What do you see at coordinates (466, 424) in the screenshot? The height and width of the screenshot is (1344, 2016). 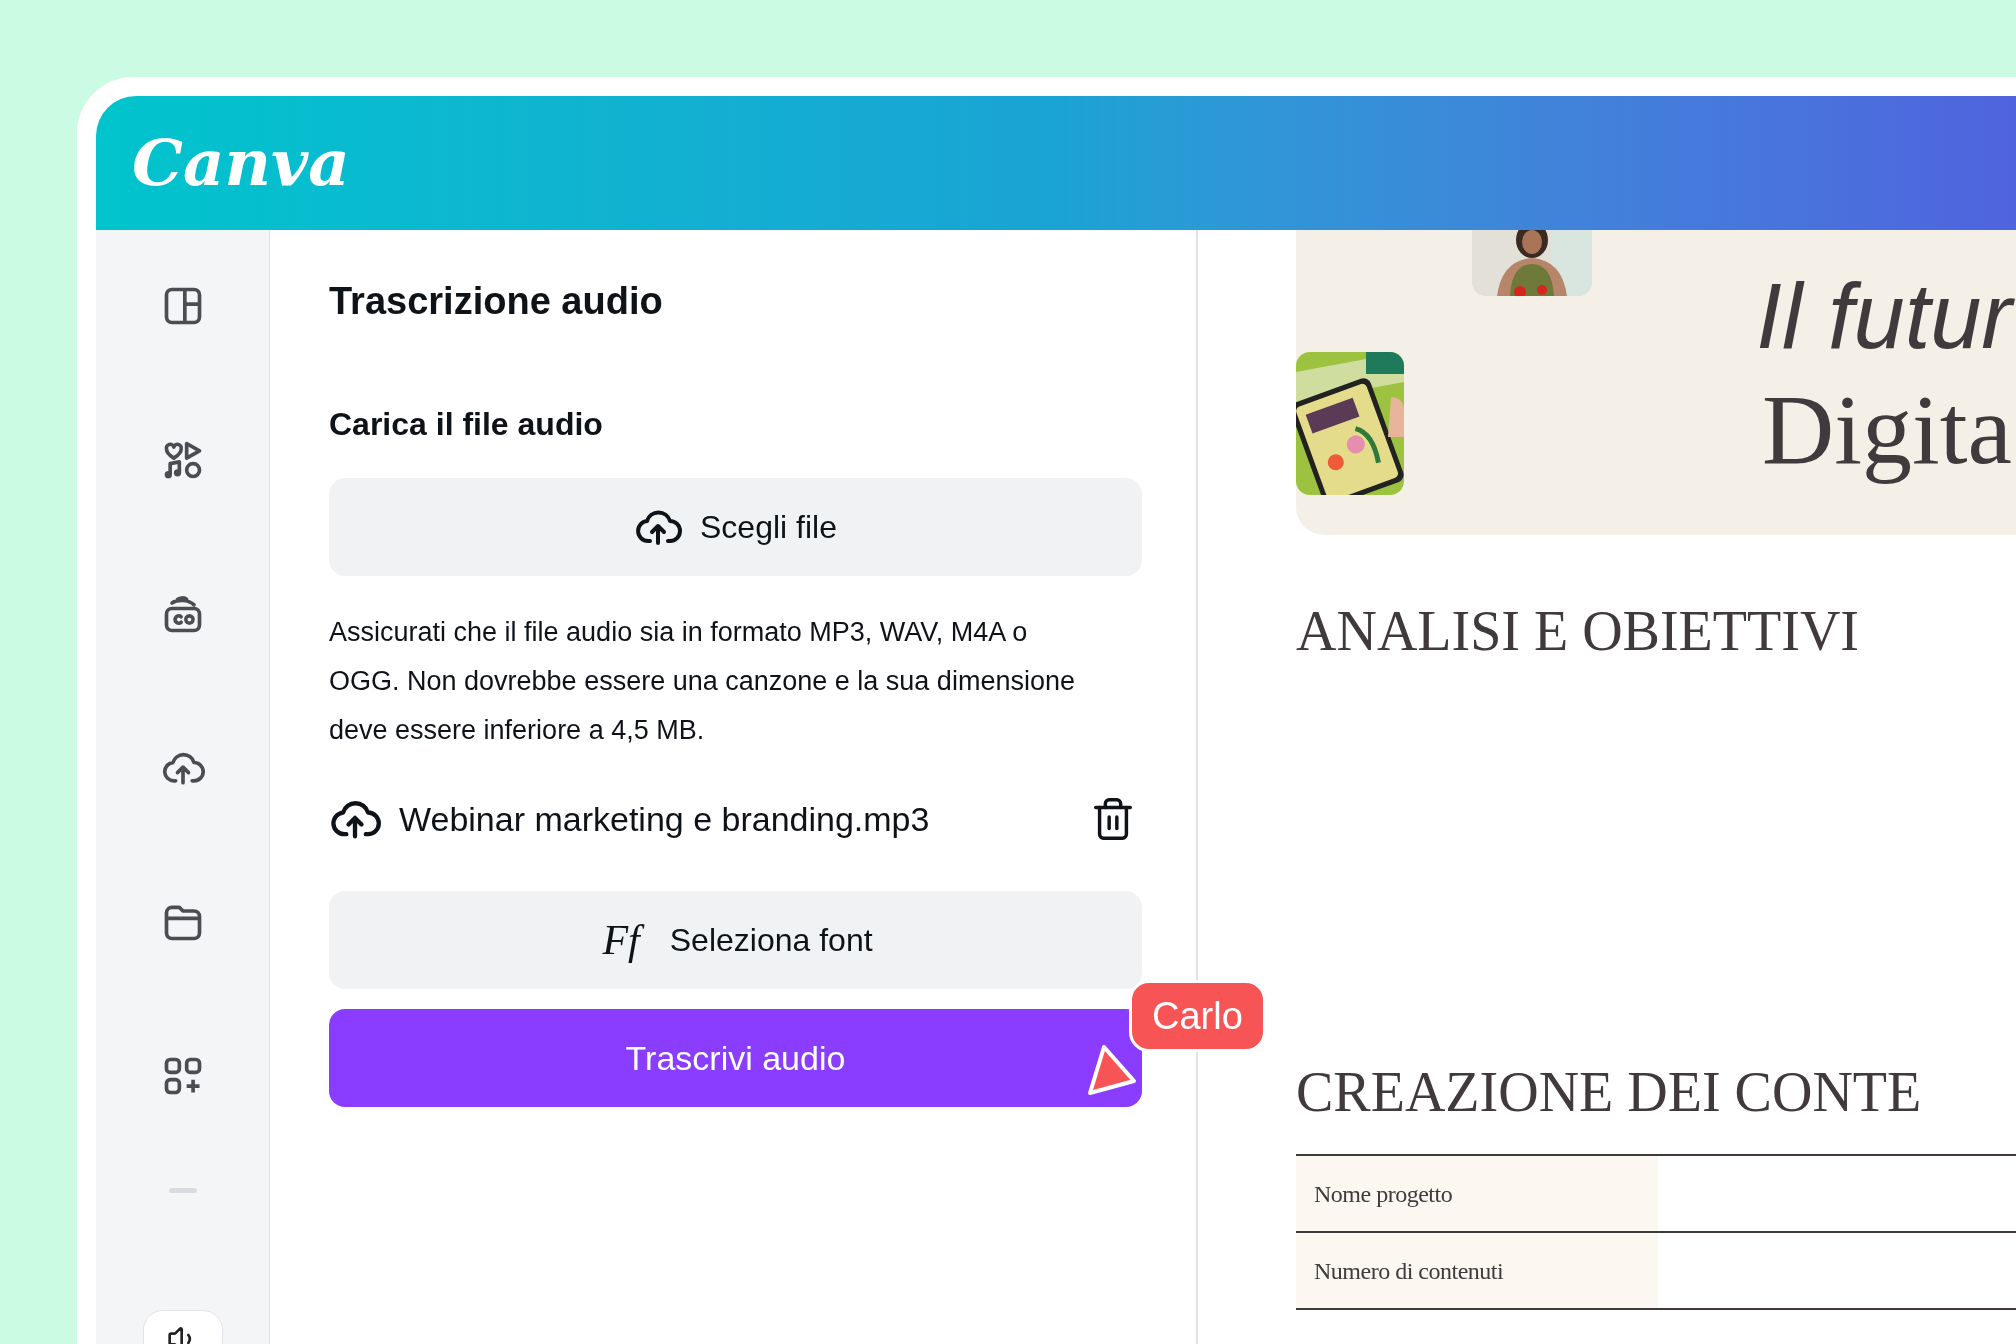 I see `section-title: Carica il file audio` at bounding box center [466, 424].